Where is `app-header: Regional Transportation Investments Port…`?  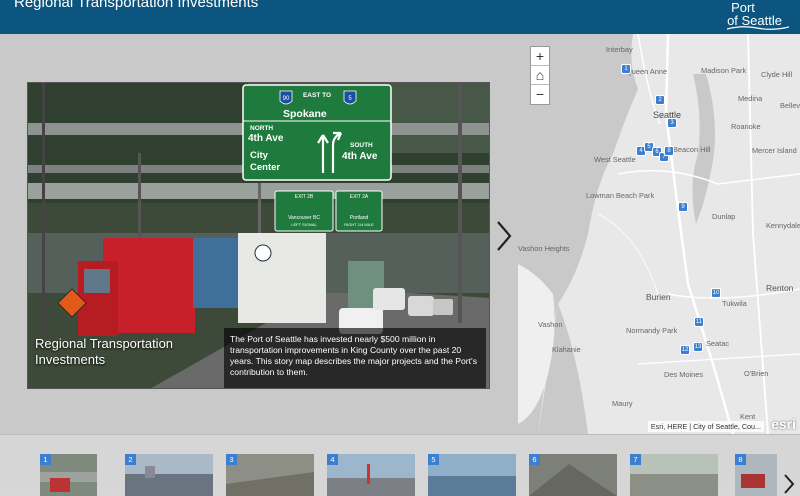
app-header: Regional Transportation Investments Port… is located at coordinates (400, 17).